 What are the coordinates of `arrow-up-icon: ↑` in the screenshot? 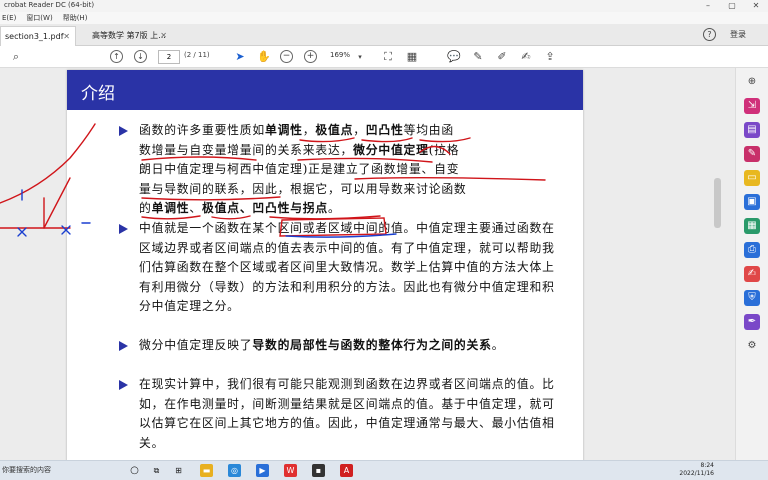 It's located at (116, 56).